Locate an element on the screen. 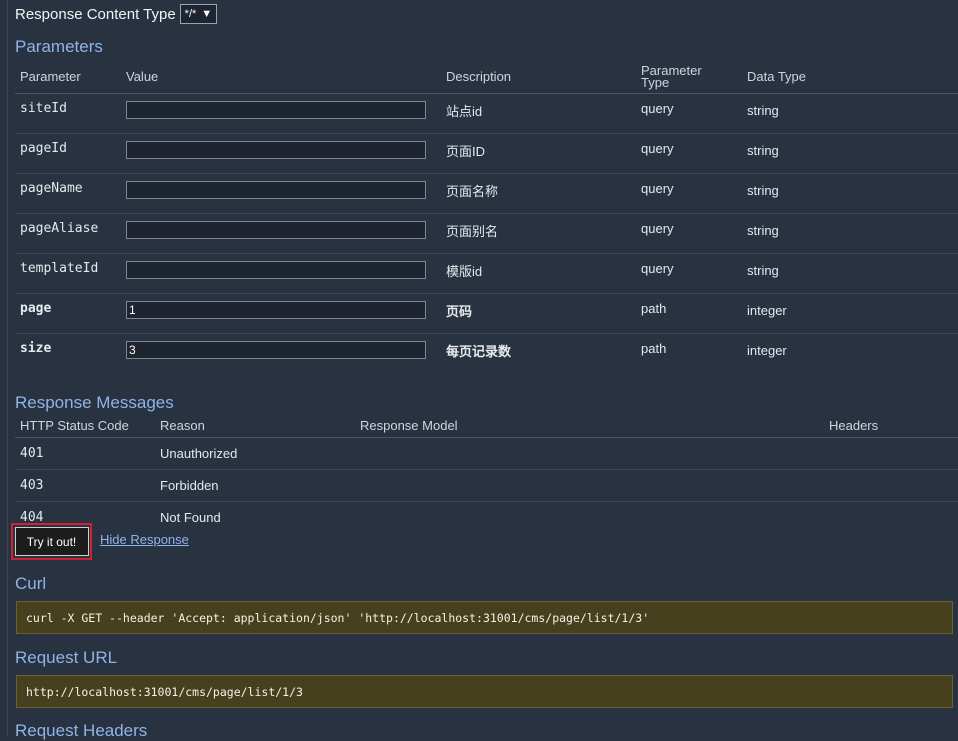  response-reason: Forbidden is located at coordinates (255, 485).